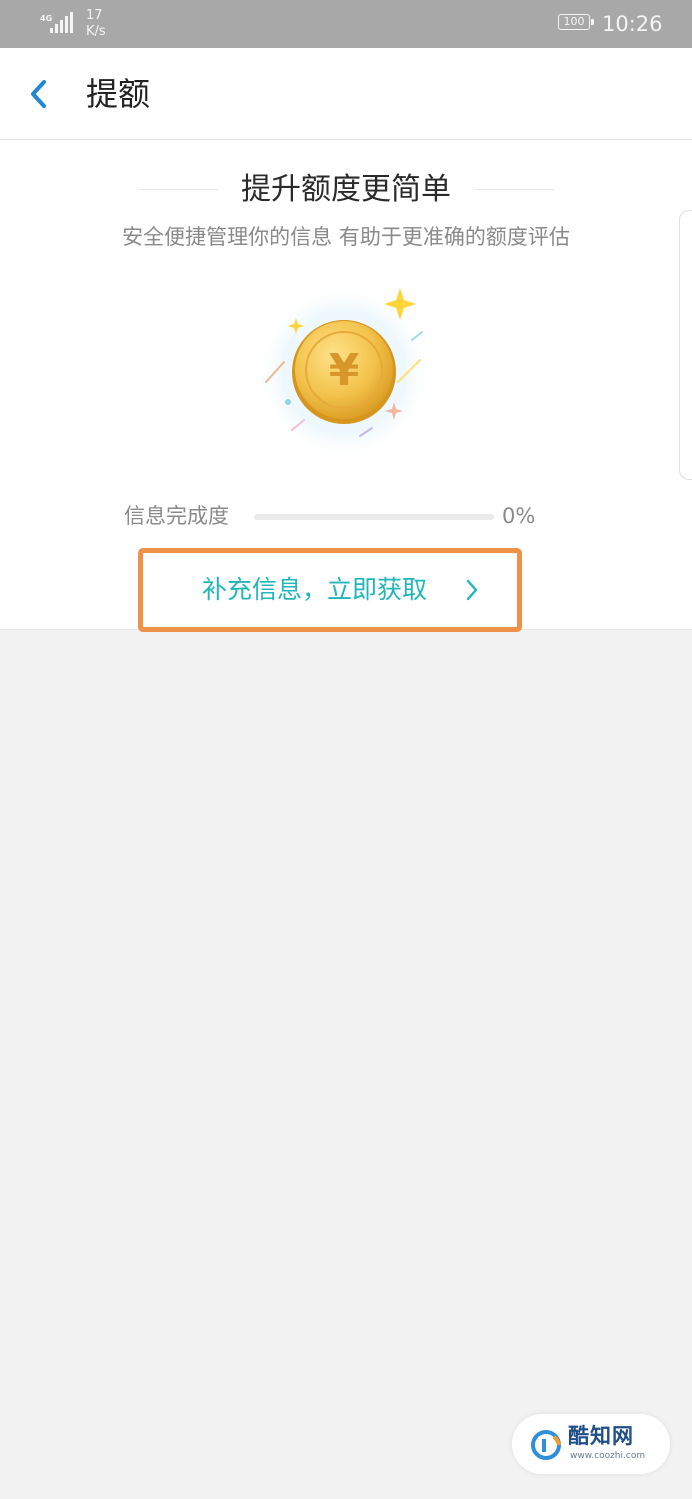 Image resolution: width=692 pixels, height=1499 pixels. I want to click on status-time: 10:26, so click(632, 24).